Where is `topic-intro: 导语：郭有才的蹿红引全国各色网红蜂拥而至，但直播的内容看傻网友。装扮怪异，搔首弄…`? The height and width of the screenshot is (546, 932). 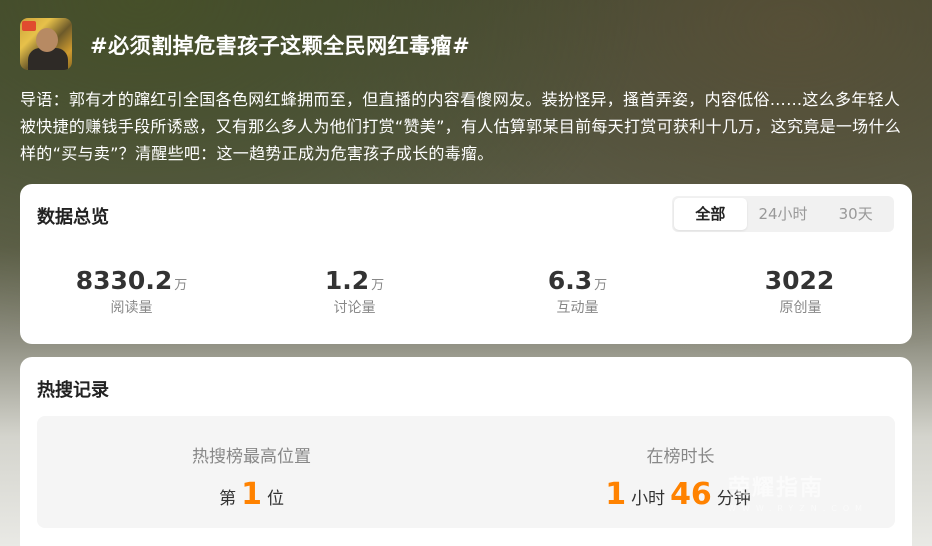
topic-intro: 导语：郭有才的蹿红引全国各色网红蜂拥而至，但直播的内容看傻网友。装扮怪异，搔首弄… is located at coordinates (461, 126).